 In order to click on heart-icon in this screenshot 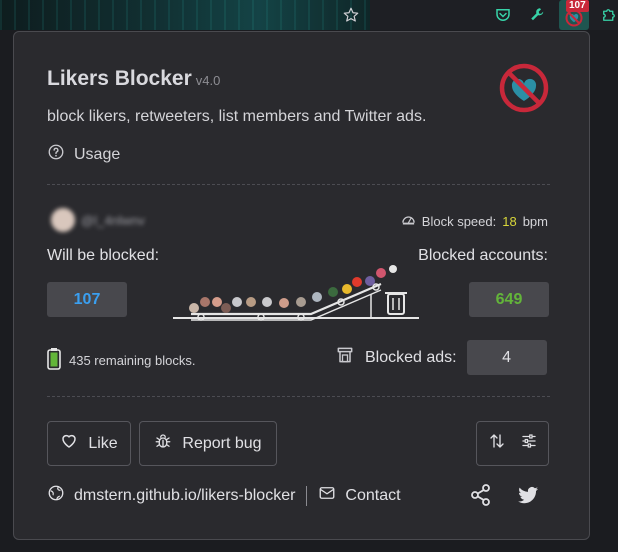, I will do `click(69, 443)`.